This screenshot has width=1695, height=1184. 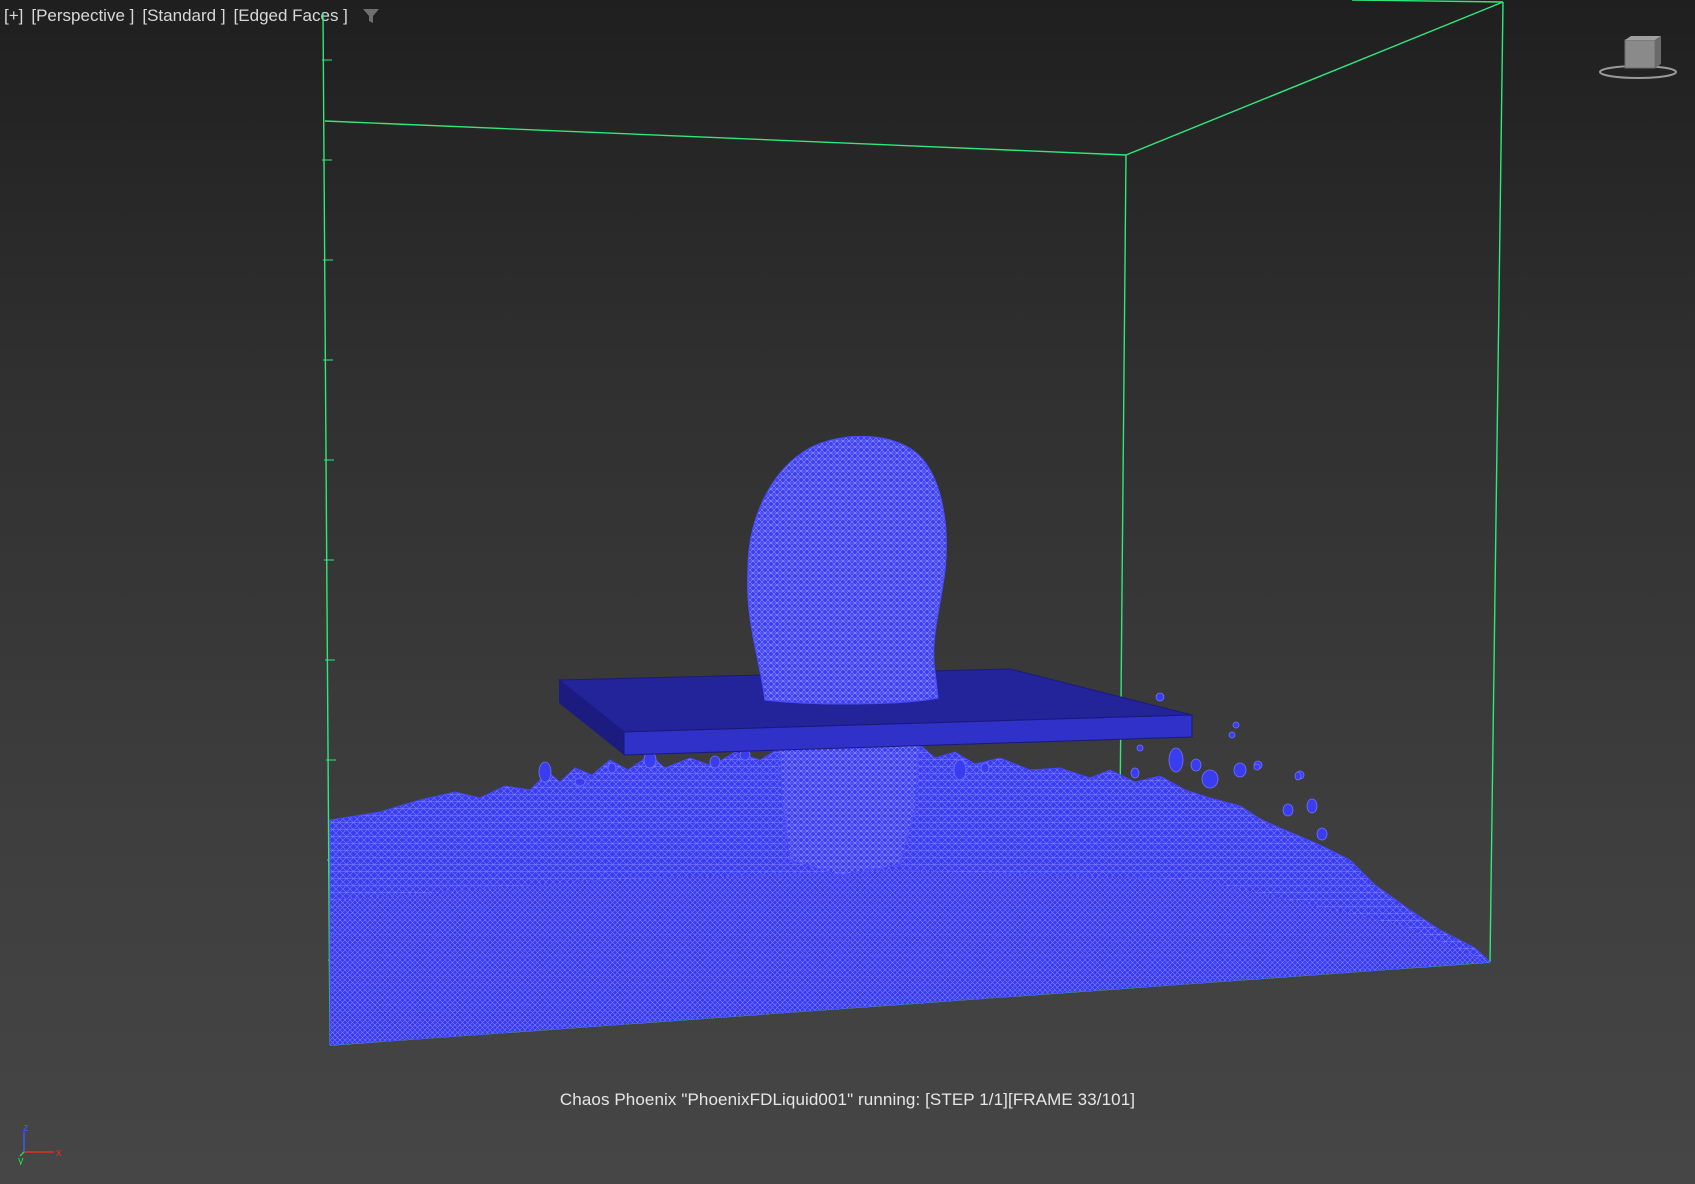 I want to click on head-mesh, so click(x=847, y=570).